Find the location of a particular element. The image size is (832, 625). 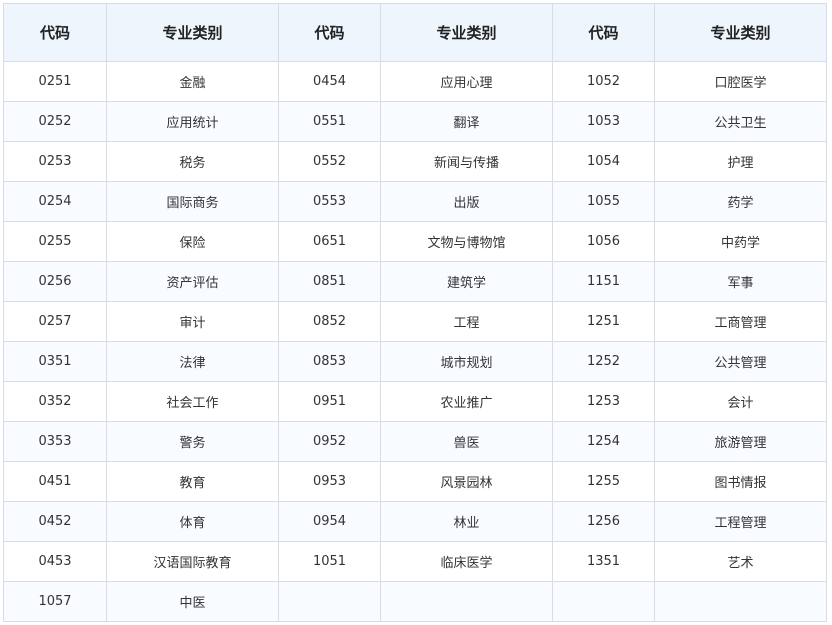

category-cell: 中医 is located at coordinates (192, 601).